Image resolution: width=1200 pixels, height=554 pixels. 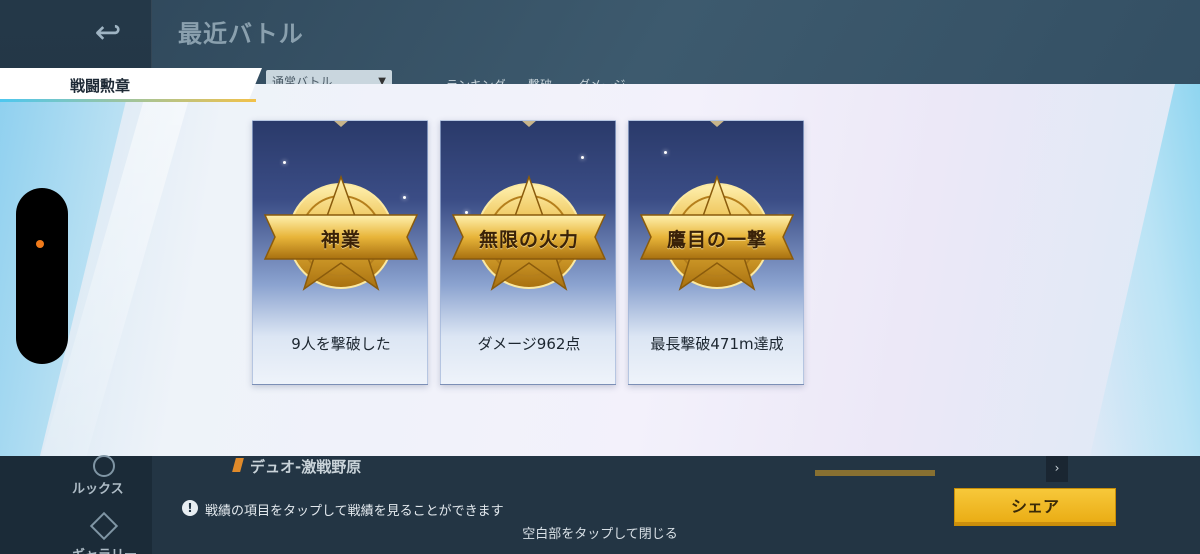 What do you see at coordinates (104, 549) in the screenshot?
I see `nav-item-gallery: ギャラリー` at bounding box center [104, 549].